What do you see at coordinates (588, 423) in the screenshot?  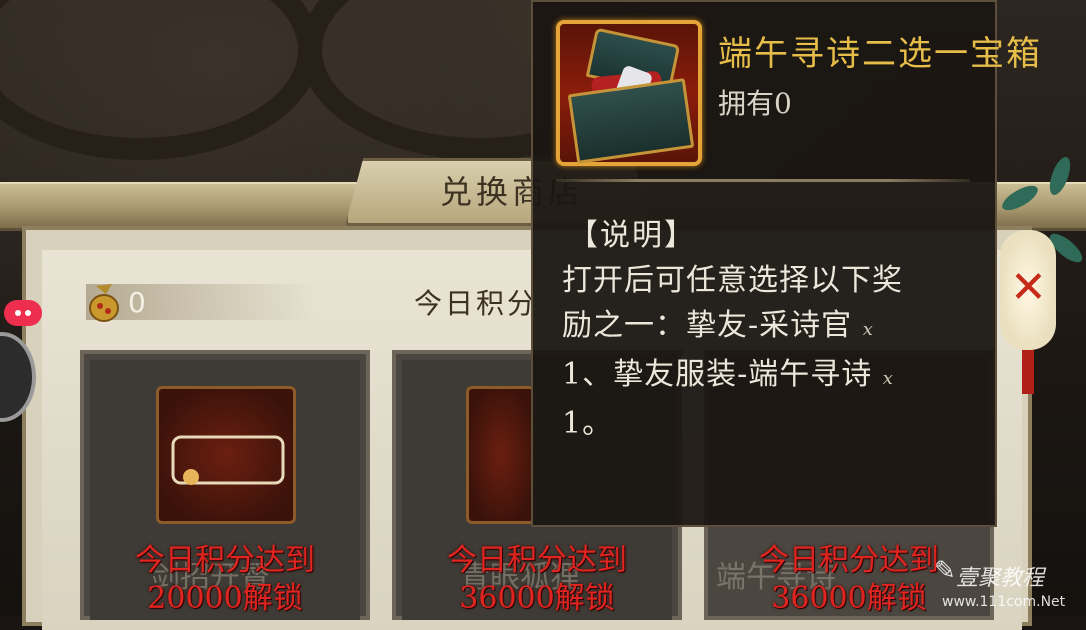 I see `desc-line-4: 1。` at bounding box center [588, 423].